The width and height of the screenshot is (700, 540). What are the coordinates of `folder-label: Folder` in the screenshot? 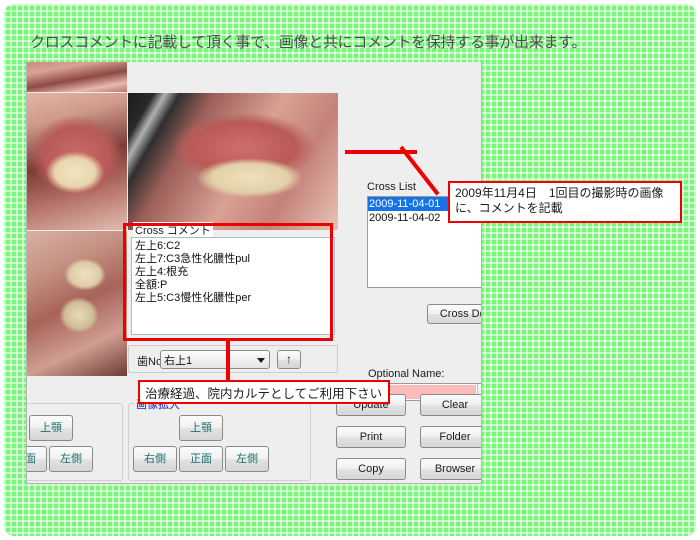 It's located at (455, 437).